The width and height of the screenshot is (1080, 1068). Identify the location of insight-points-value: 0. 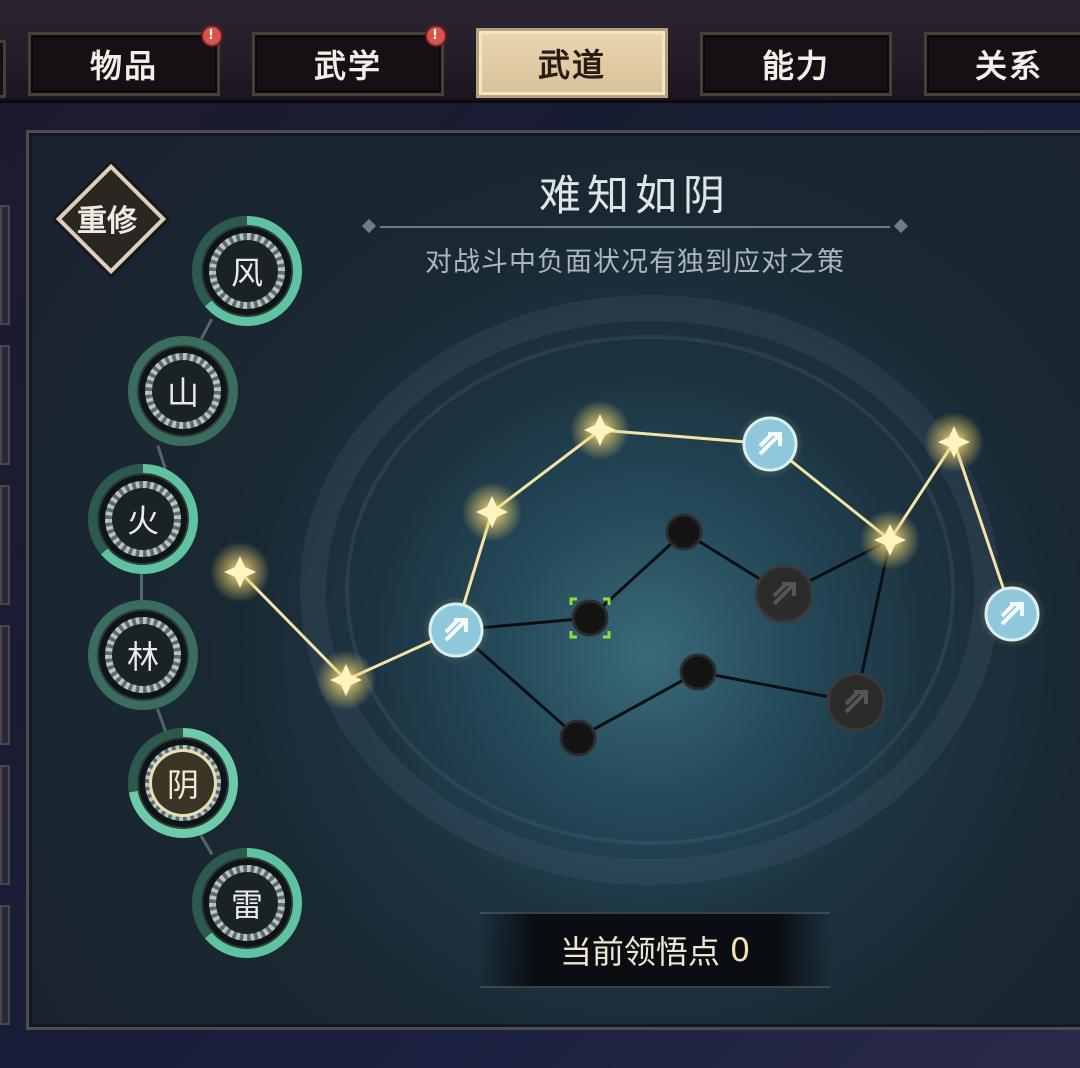
(740, 950).